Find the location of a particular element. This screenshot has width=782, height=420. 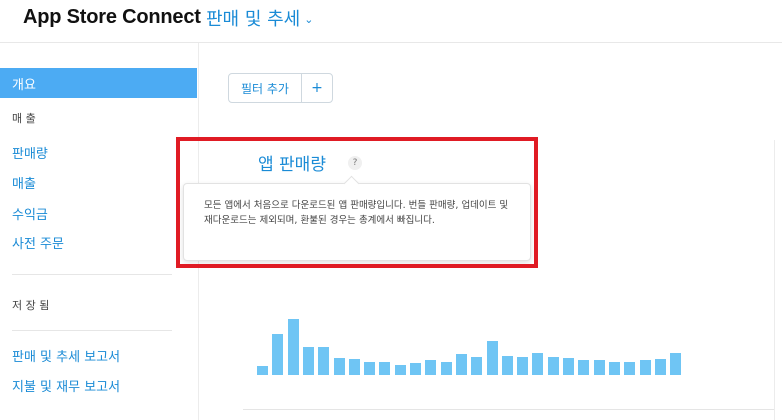

add-filter-plus-button: + is located at coordinates (316, 88).